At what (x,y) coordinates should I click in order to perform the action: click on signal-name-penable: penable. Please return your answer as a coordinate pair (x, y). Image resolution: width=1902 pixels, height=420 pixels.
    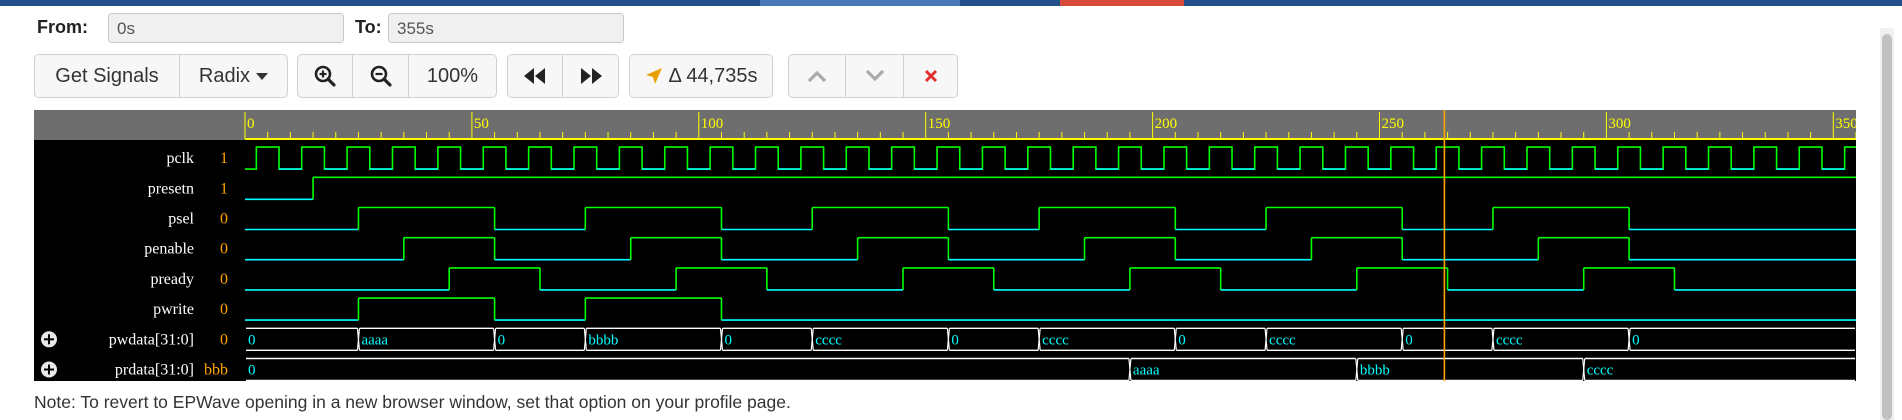
    Looking at the image, I should click on (169, 249).